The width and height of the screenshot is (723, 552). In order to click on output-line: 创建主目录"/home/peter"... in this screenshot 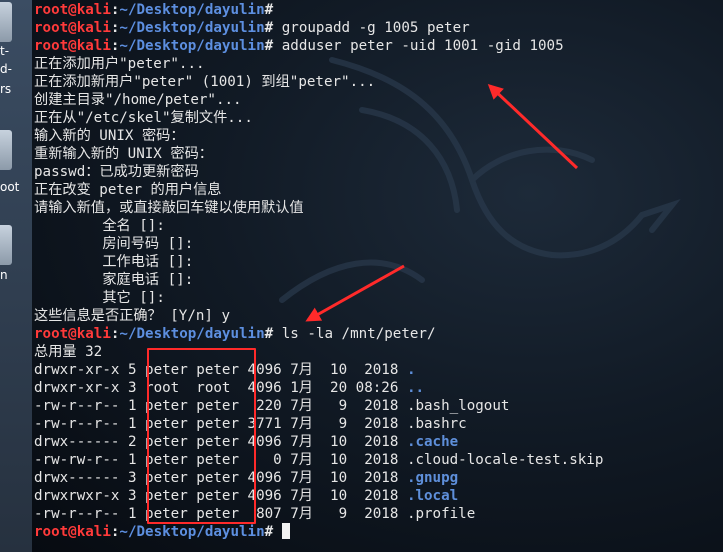, I will do `click(138, 100)`.